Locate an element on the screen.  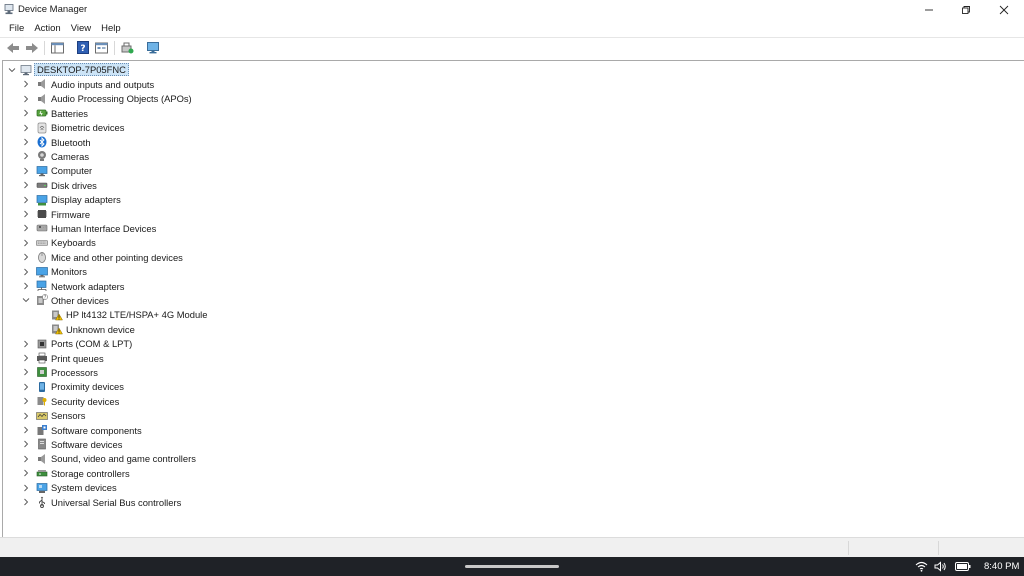
tree-item-sensors: Sensors is located at coordinates (512, 416).